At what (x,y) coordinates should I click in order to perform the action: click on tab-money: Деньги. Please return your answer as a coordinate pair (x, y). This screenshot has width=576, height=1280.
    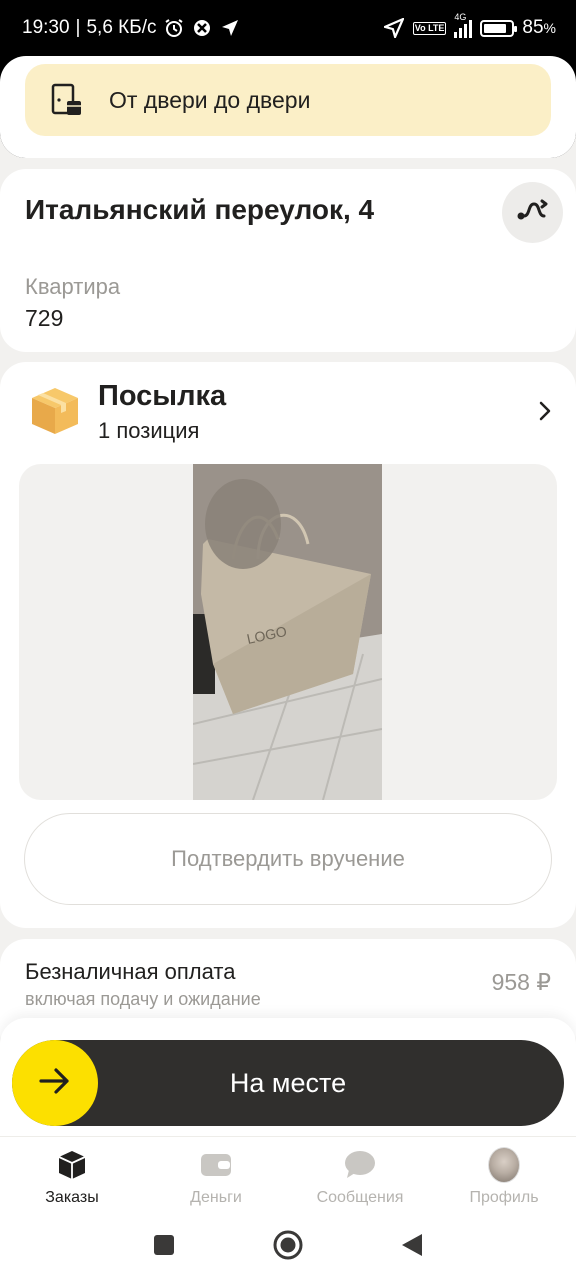
    Looking at the image, I should click on (216, 1175).